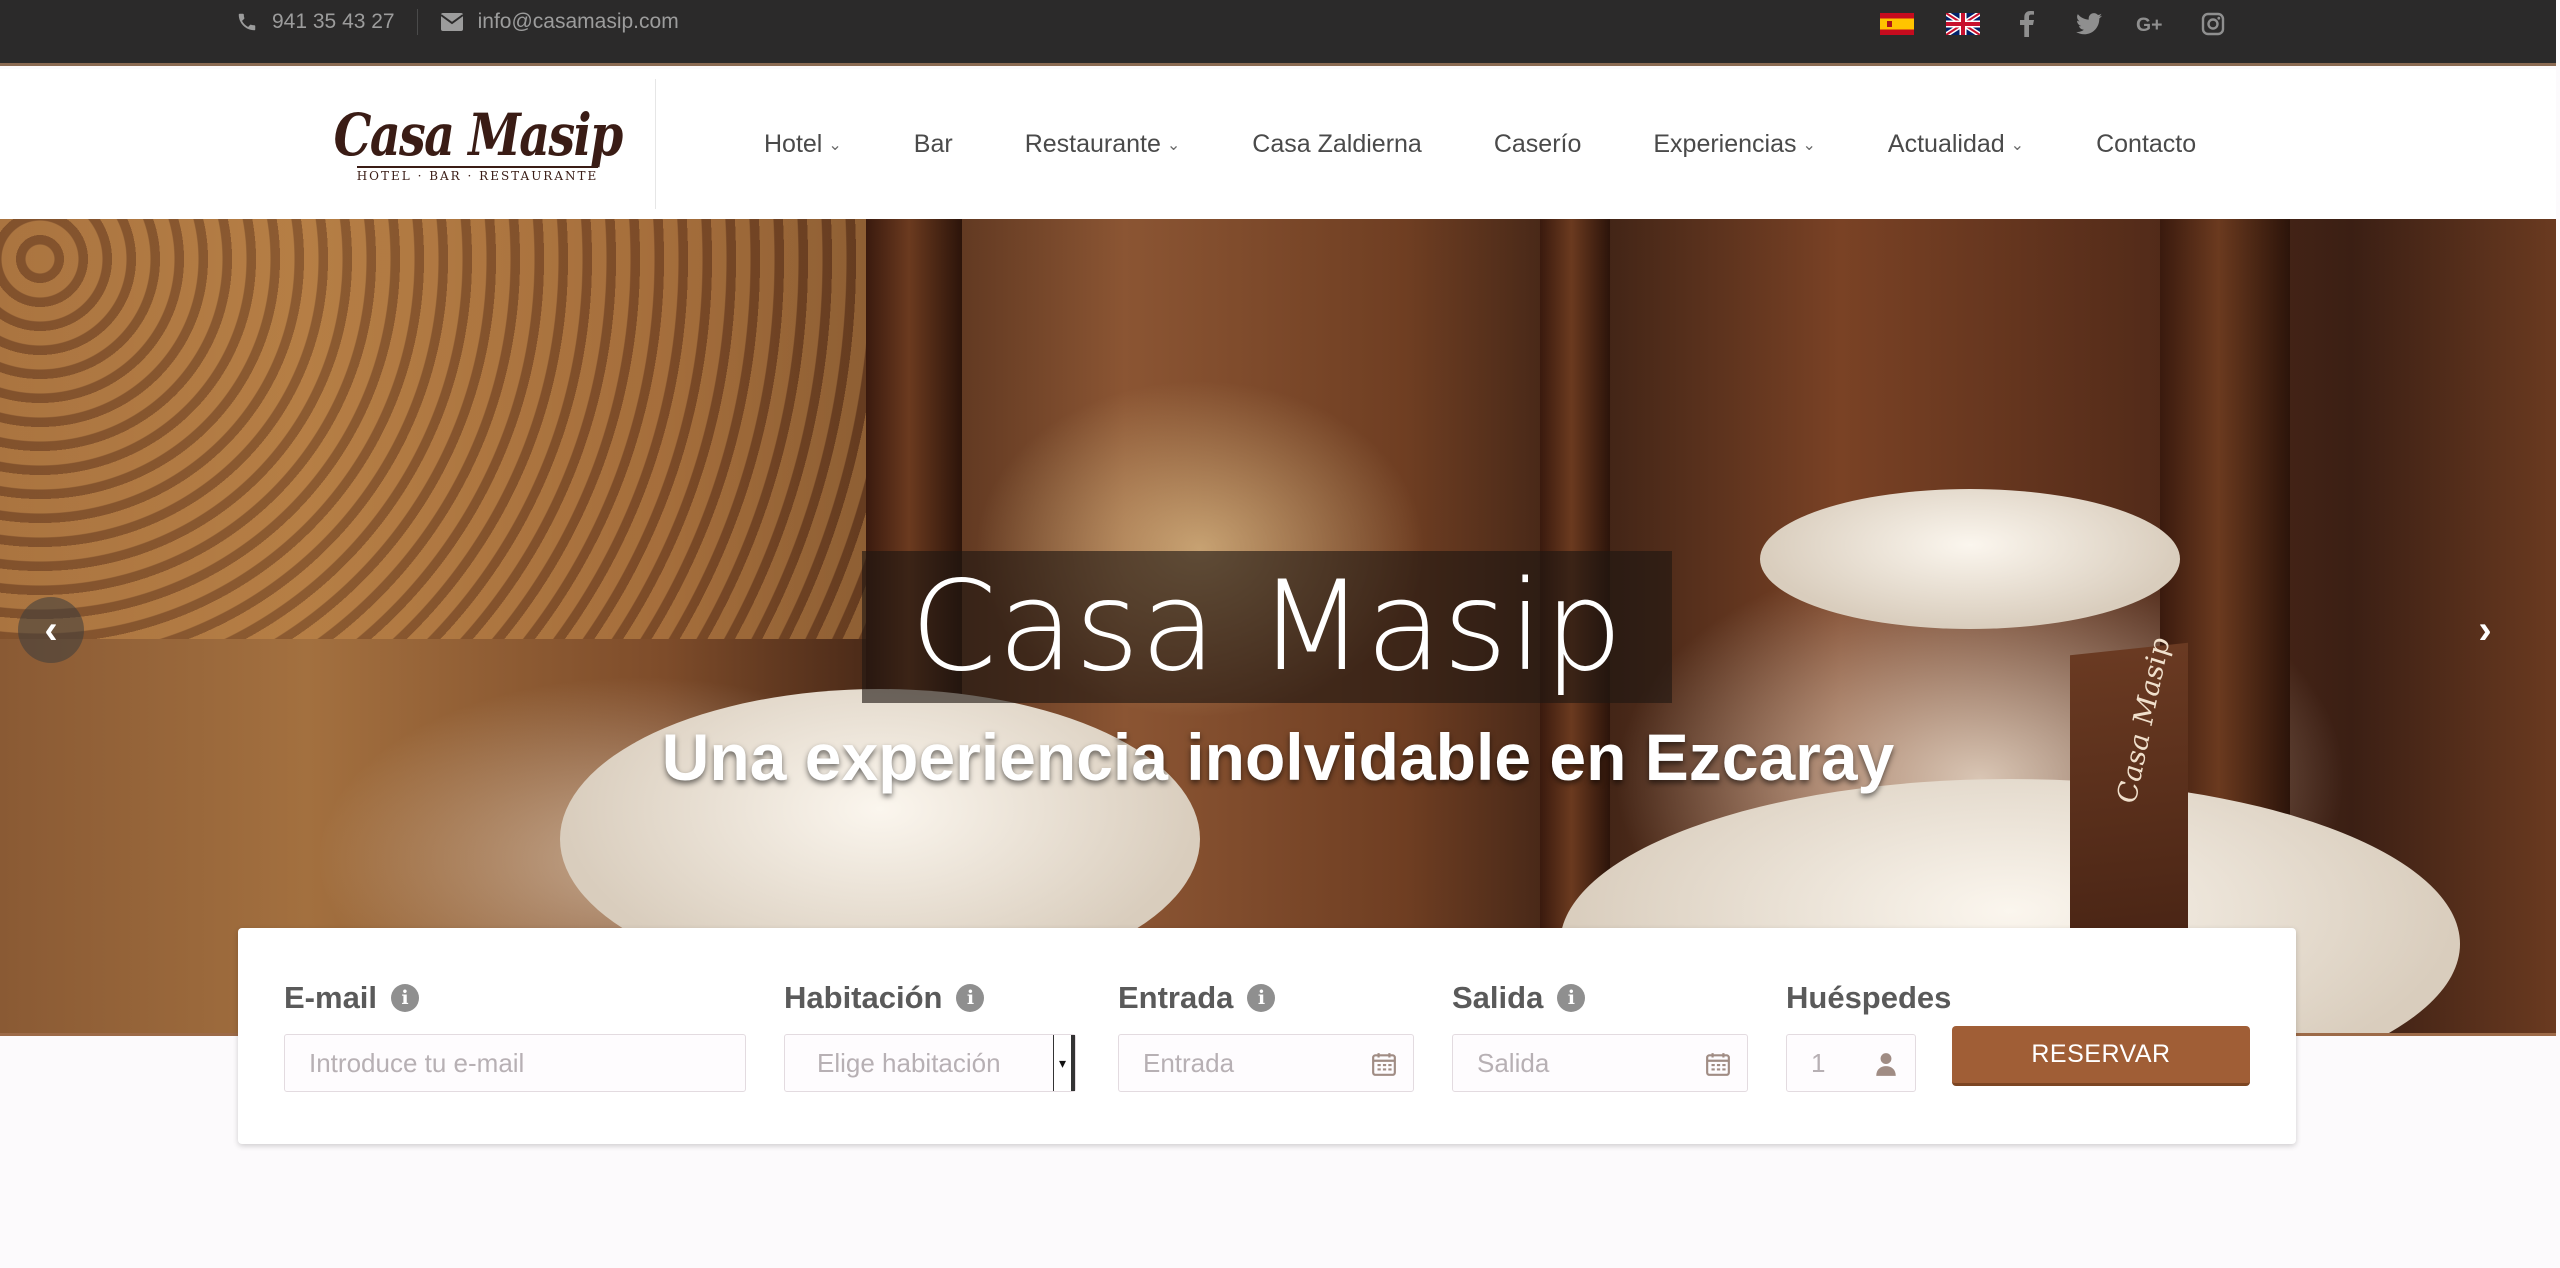  I want to click on email-contact: info@casamasip.com, so click(559, 22).